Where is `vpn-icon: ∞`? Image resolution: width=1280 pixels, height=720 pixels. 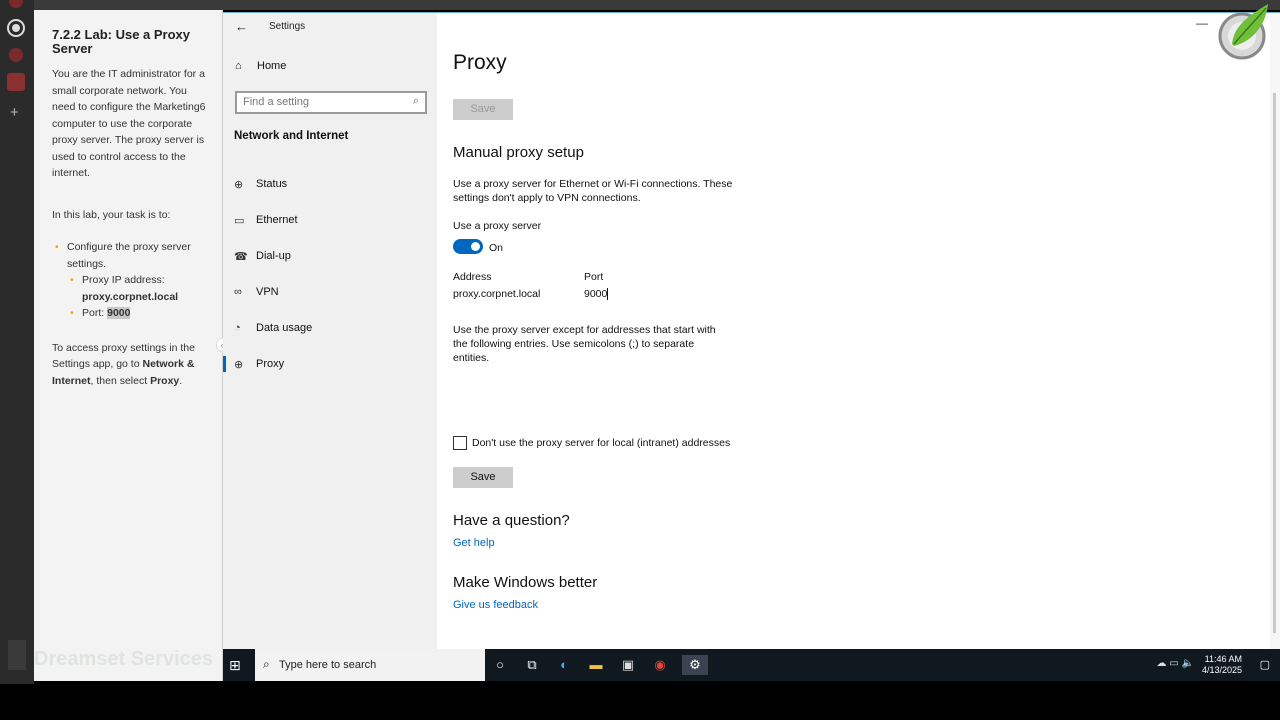
vpn-icon: ∞ is located at coordinates (238, 292).